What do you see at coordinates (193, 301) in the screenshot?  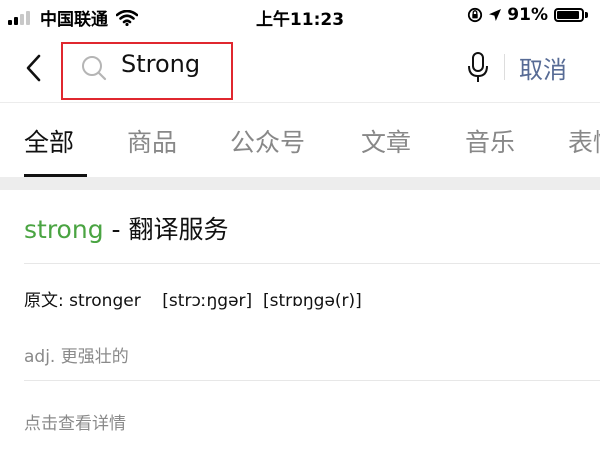 I see `original-text-line: 原文: stronger [strɔːŋgər] [strɒŋgə(r)]` at bounding box center [193, 301].